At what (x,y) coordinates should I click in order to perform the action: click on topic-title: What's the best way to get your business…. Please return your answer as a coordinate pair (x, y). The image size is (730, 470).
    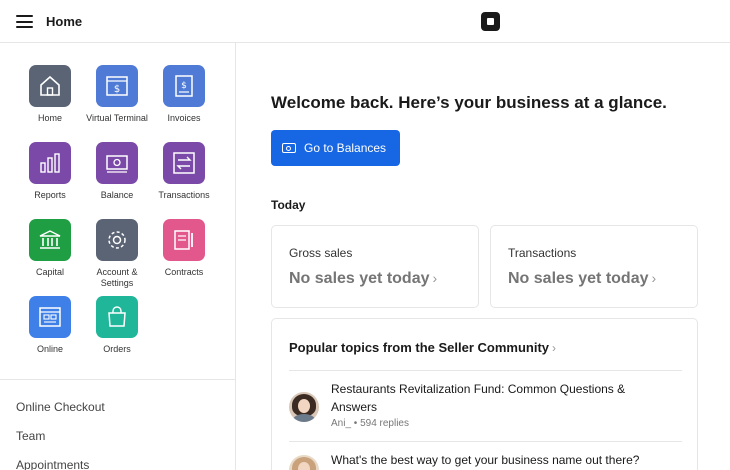
    Looking at the image, I should click on (485, 460).